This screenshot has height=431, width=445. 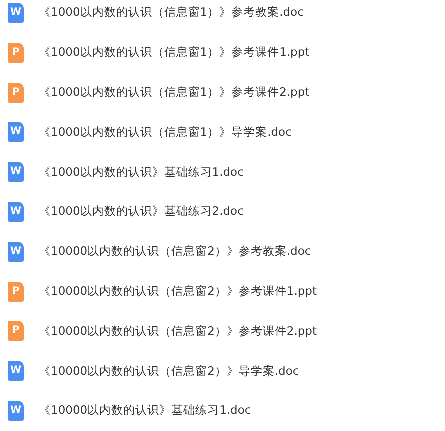 I want to click on file-name: 《10000以内数的认识（信息窗2）》导学案.doc, so click(x=169, y=371).